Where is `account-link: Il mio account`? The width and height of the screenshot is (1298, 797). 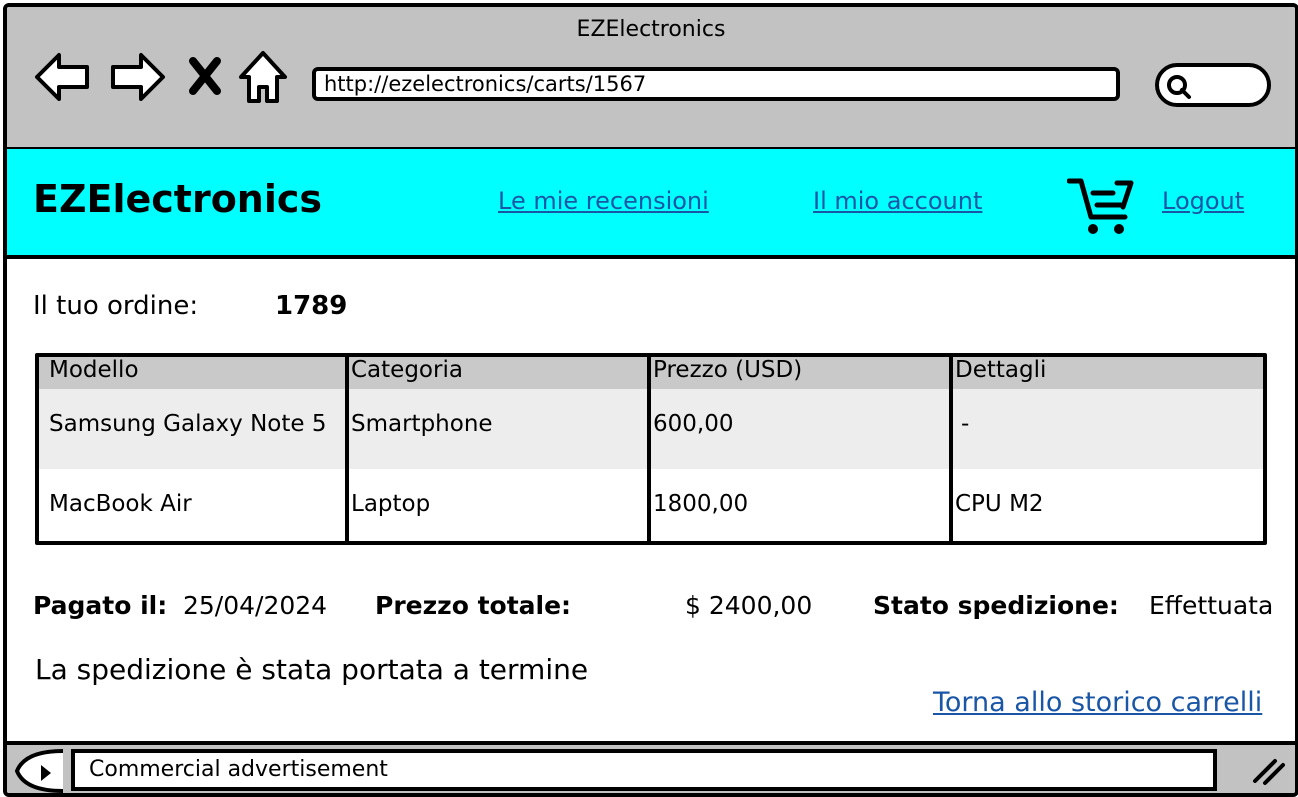
account-link: Il mio account is located at coordinates (897, 201).